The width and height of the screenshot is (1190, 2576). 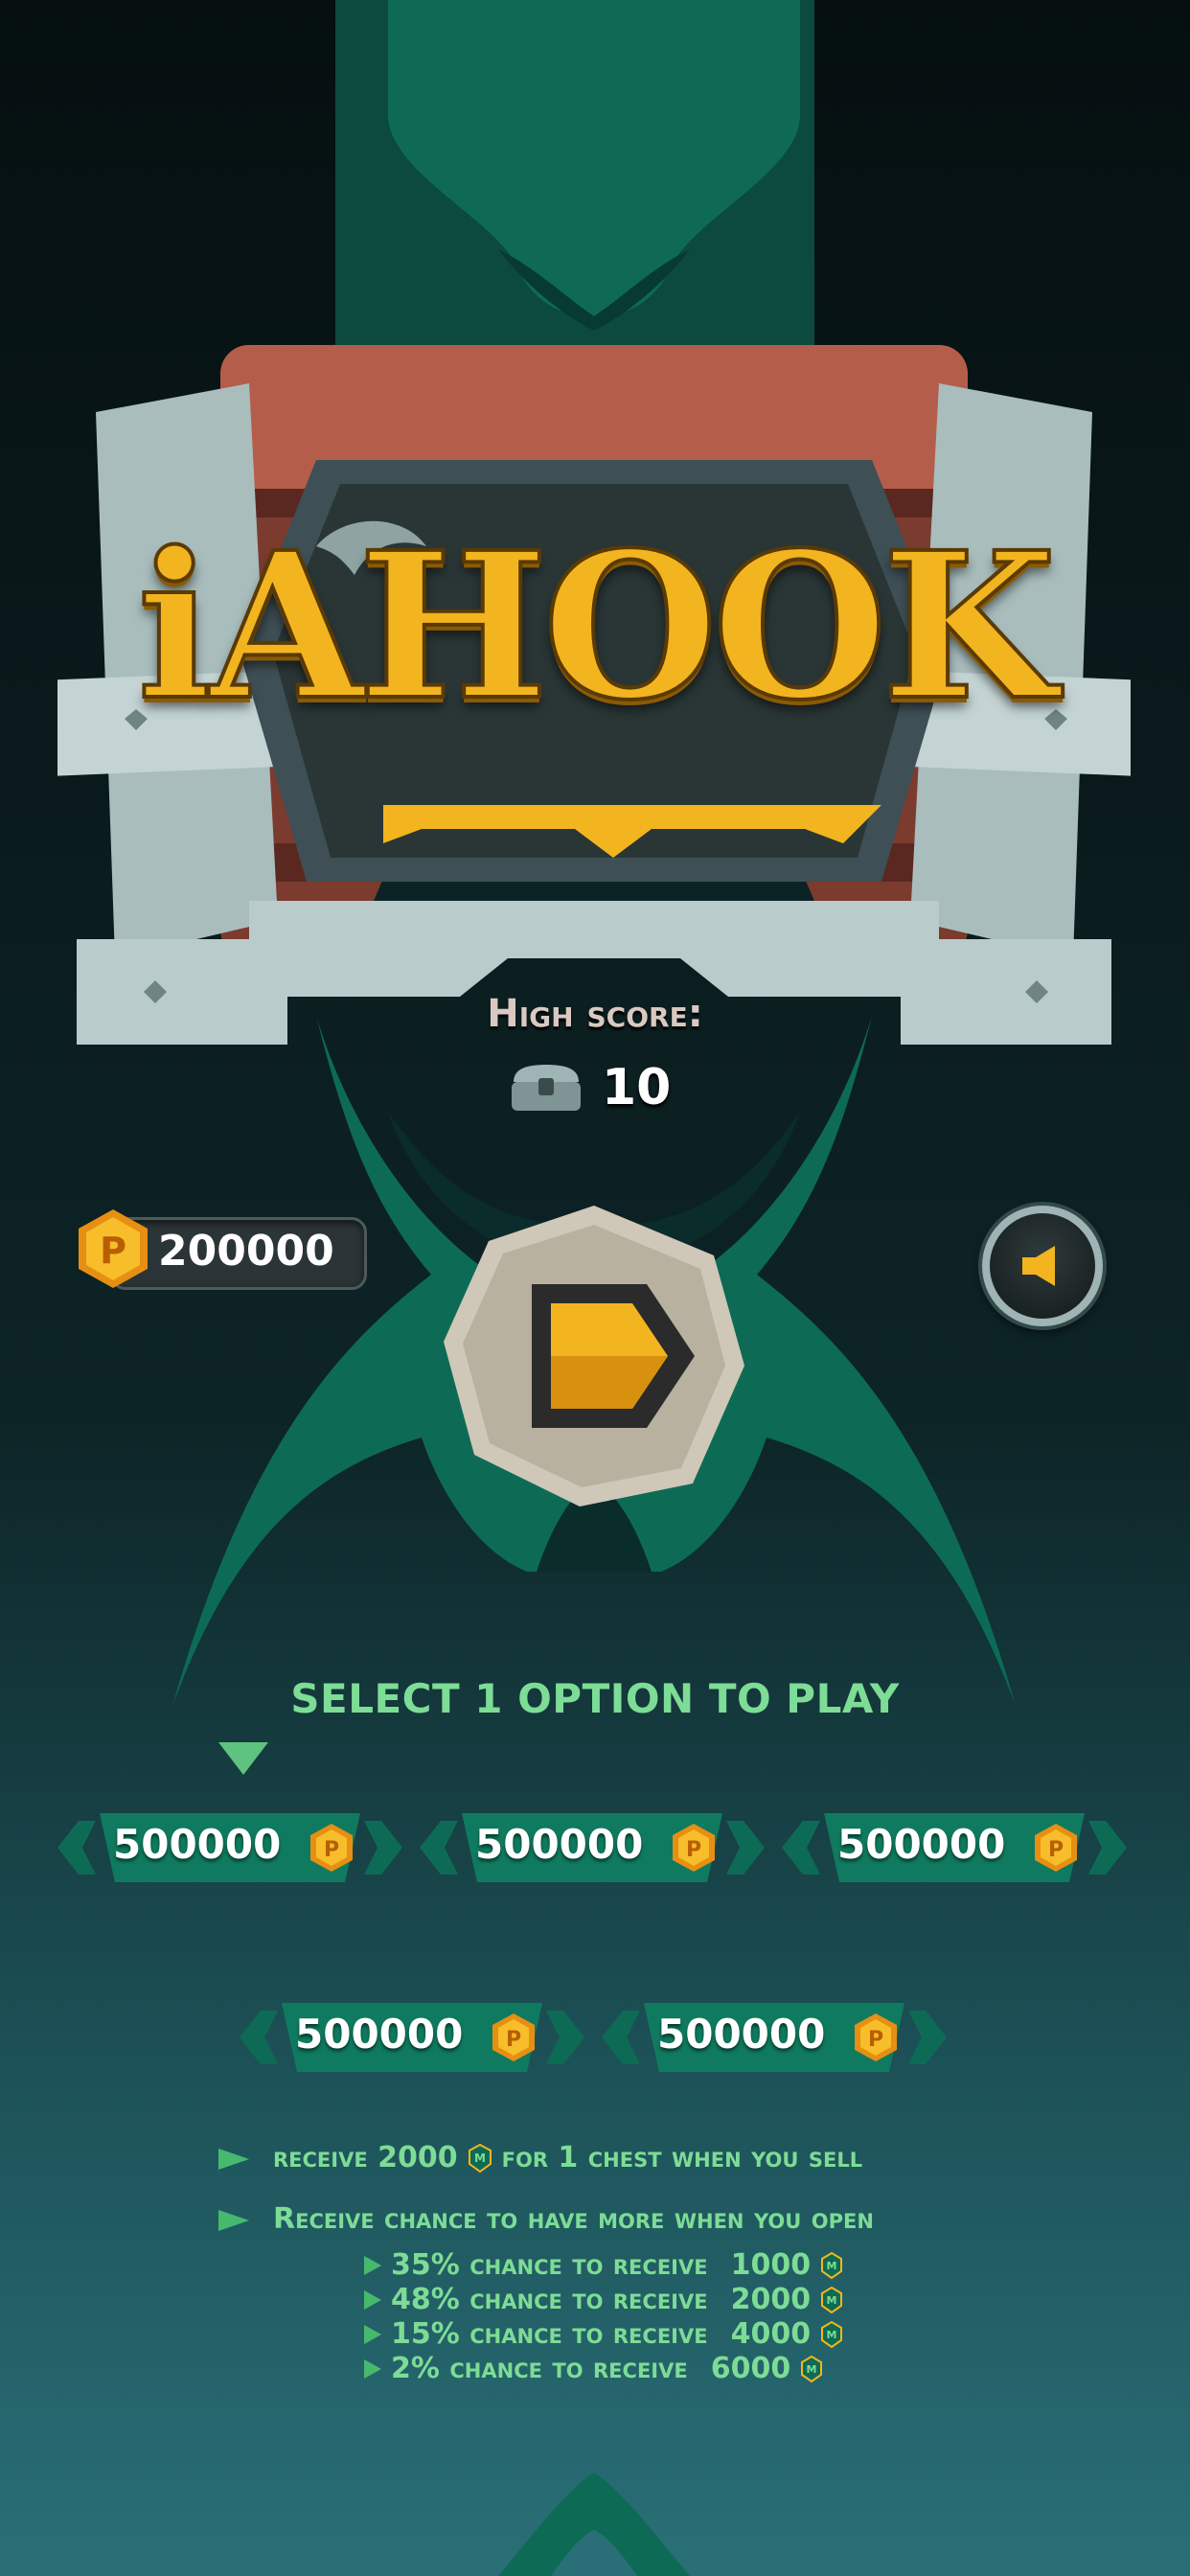 What do you see at coordinates (246, 1251) in the screenshot?
I see `coin-balance-value: 200000` at bounding box center [246, 1251].